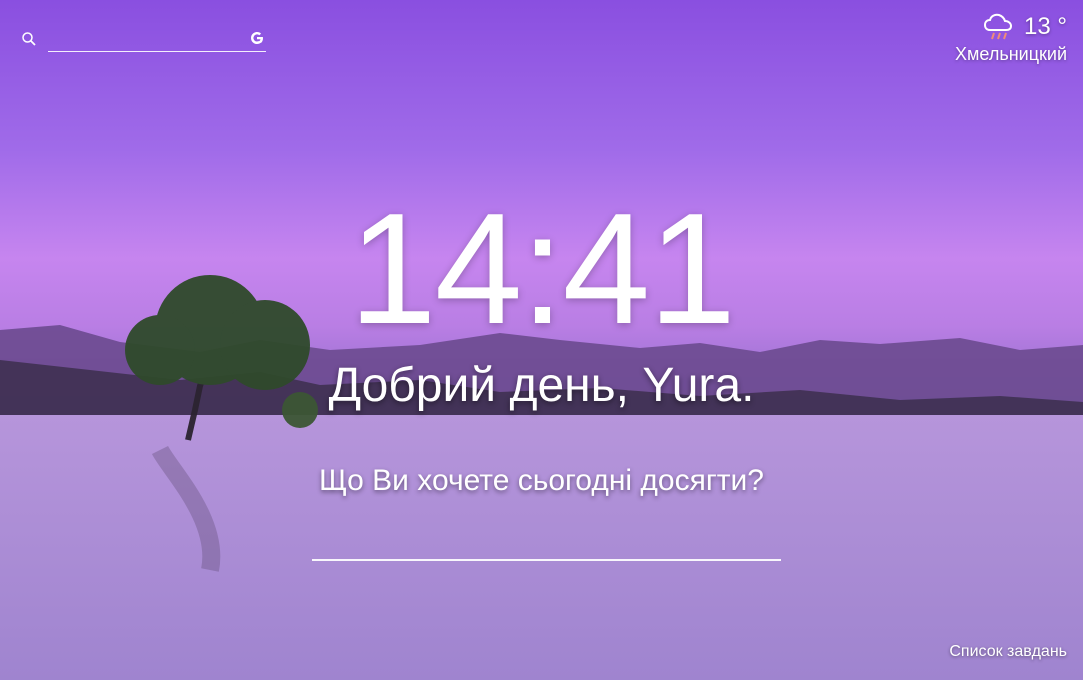 The height and width of the screenshot is (680, 1083). What do you see at coordinates (1008, 652) in the screenshot?
I see `todo-list-link: Список завдань` at bounding box center [1008, 652].